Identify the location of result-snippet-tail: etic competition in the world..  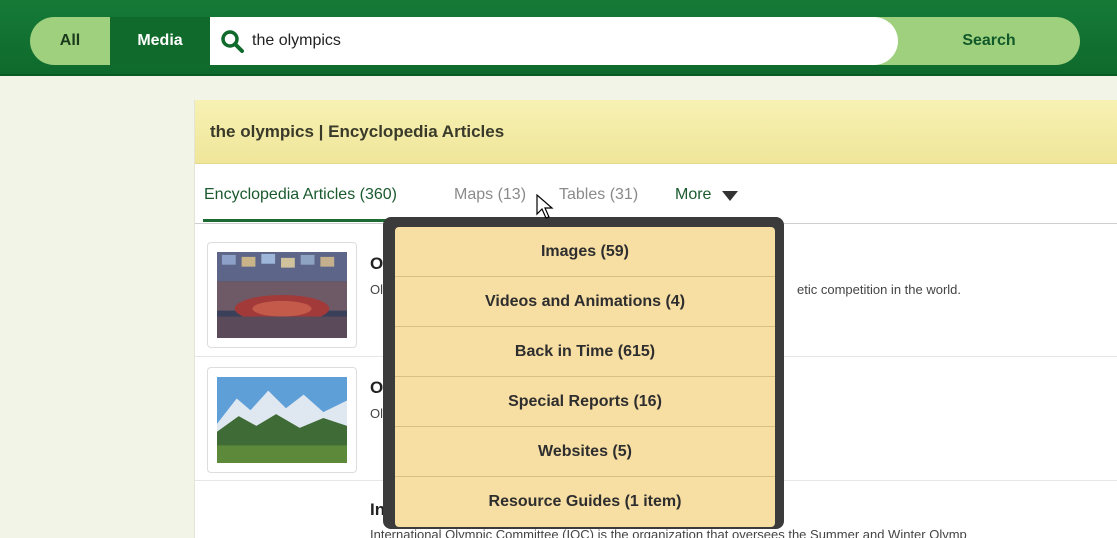
(879, 289).